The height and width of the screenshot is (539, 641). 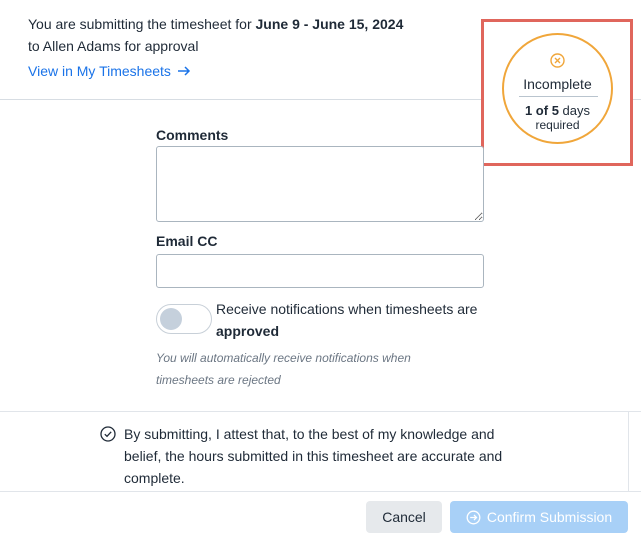 What do you see at coordinates (557, 125) in the screenshot?
I see `status-required: required` at bounding box center [557, 125].